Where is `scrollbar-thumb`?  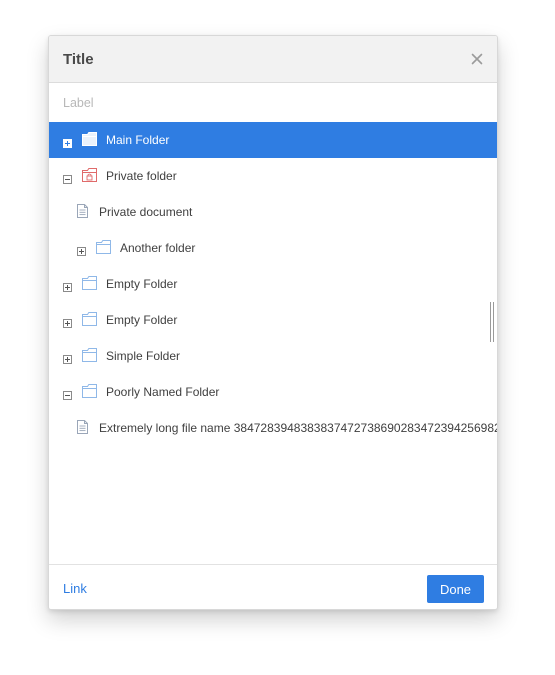 scrollbar-thumb is located at coordinates (492, 322).